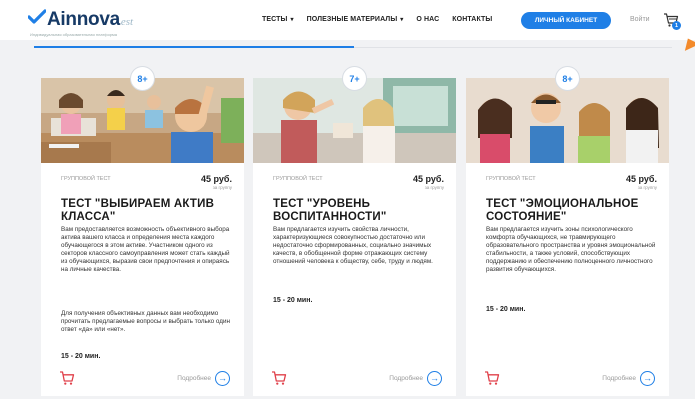 Image resolution: width=695 pixels, height=399 pixels. What do you see at coordinates (573, 210) in the screenshot?
I see `test-title: ТЕСТ "ЭМОЦИОНАЛЬНОЕ СОСТОЯНИЕ"` at bounding box center [573, 210].